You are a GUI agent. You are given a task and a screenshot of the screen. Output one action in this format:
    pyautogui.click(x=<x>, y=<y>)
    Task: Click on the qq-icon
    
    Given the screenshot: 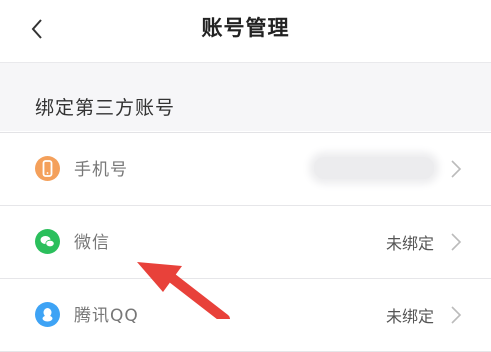 What is the action you would take?
    pyautogui.click(x=47, y=314)
    